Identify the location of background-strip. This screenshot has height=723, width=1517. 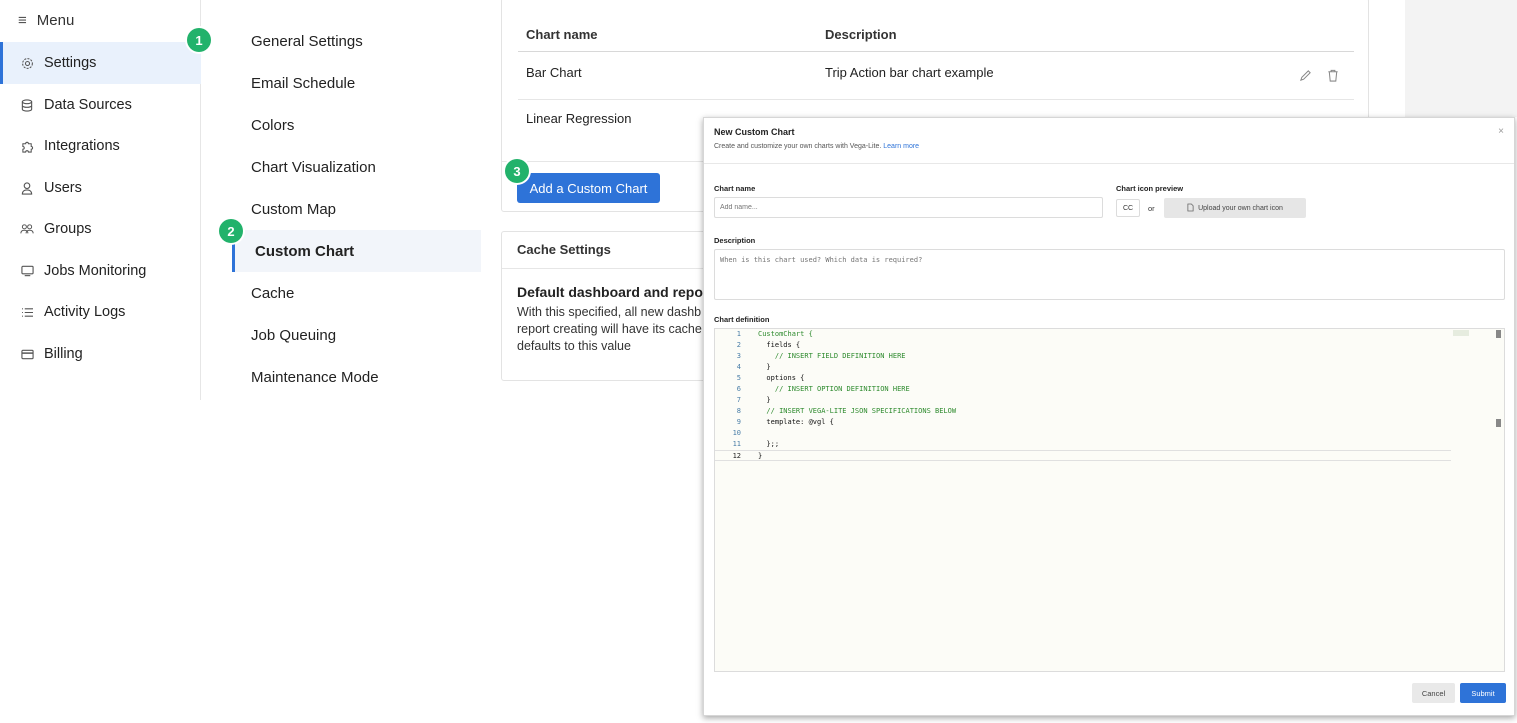
(1461, 58).